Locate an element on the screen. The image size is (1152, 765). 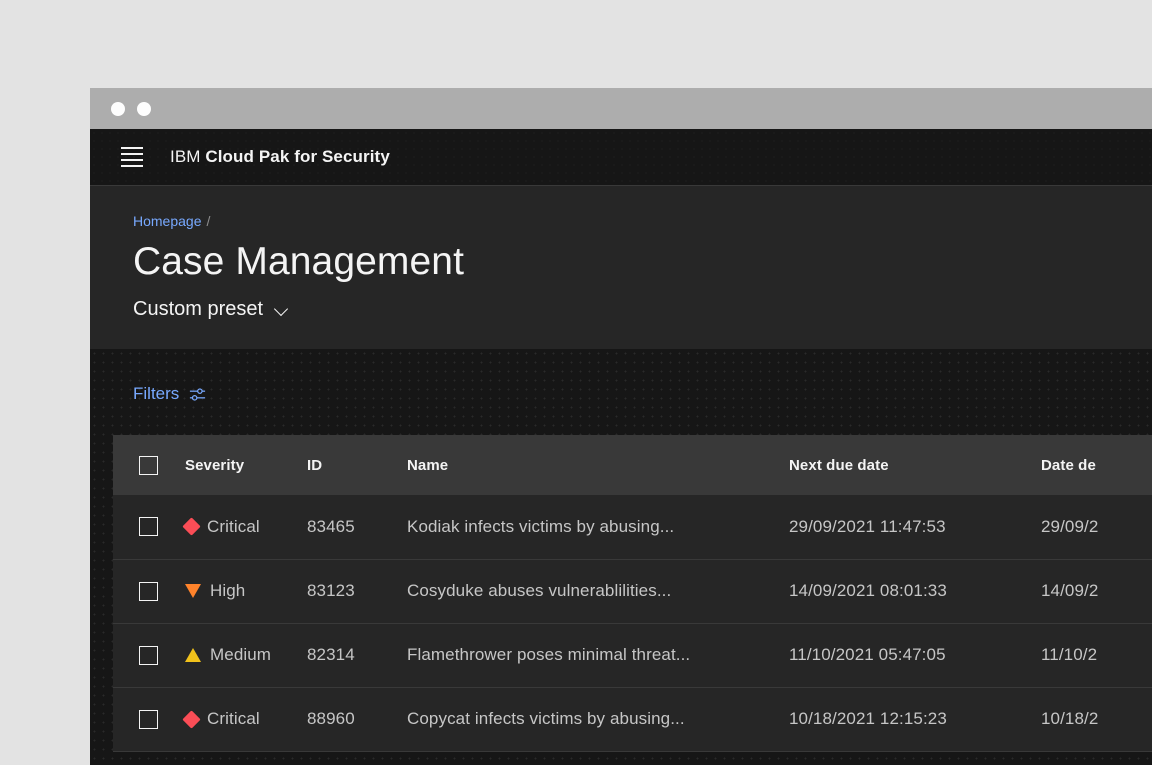
app-header-bar: IBM Cloud Pak for Security is located at coordinates (621, 157).